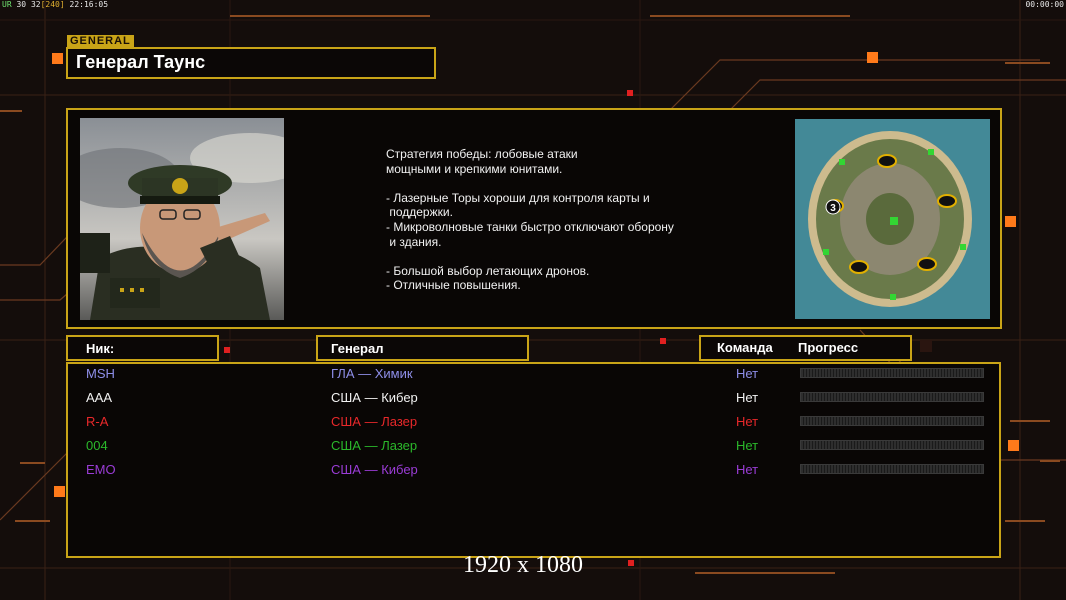  I want to click on map-preview: 3, so click(892, 219).